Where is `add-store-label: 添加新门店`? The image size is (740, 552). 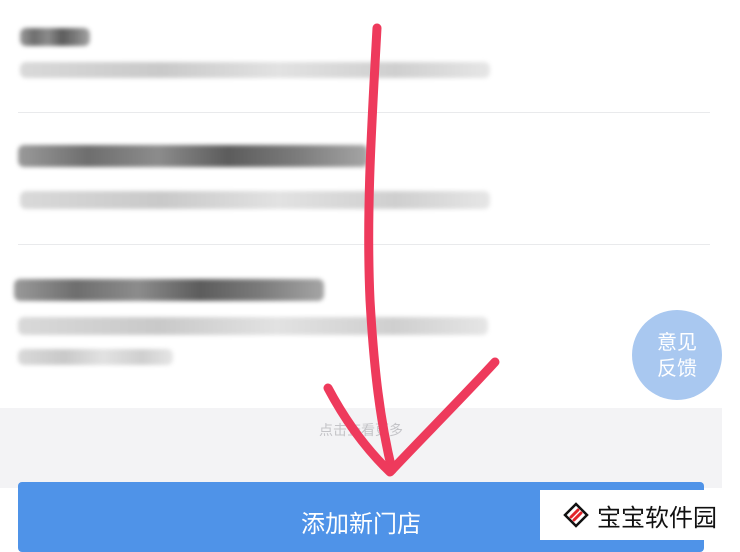
add-store-label: 添加新门店 is located at coordinates (361, 524).